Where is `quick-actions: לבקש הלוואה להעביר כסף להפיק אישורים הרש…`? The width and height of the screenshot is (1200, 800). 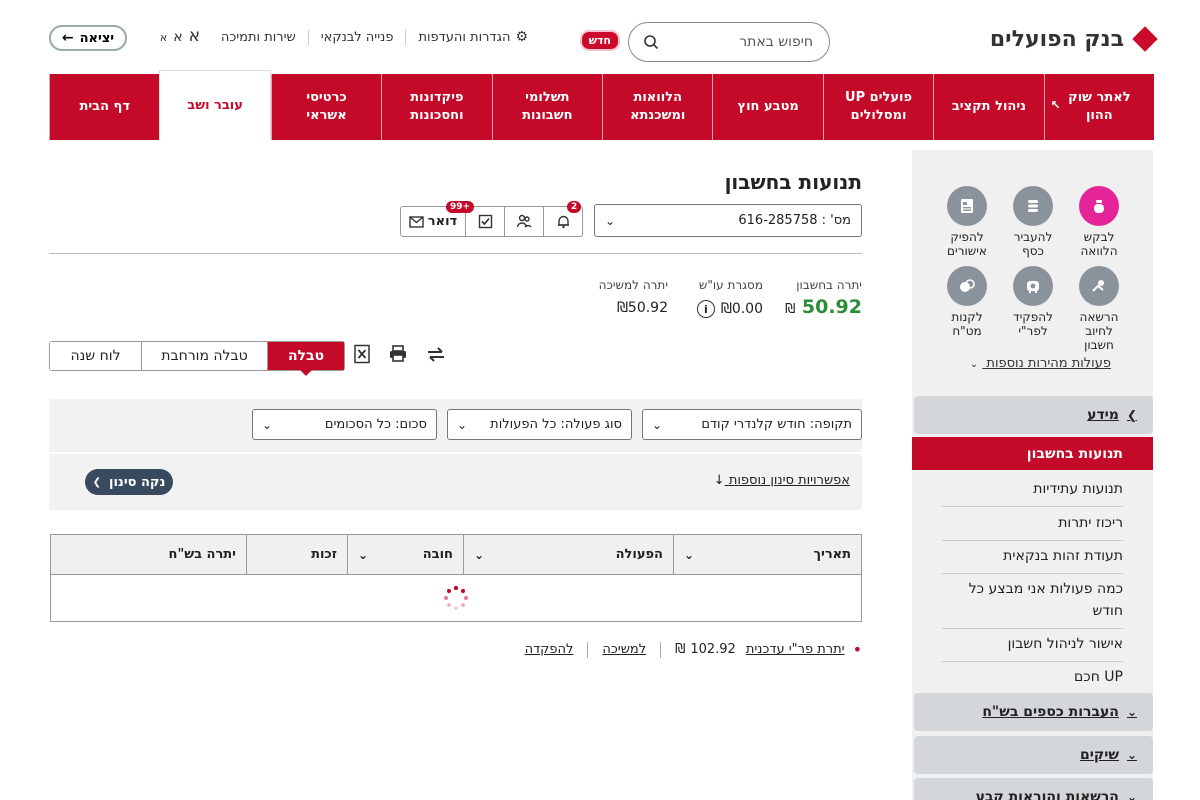 quick-actions: לבקש הלוואה להעביר כסף להפיק אישורים הרש… is located at coordinates (1032, 251).